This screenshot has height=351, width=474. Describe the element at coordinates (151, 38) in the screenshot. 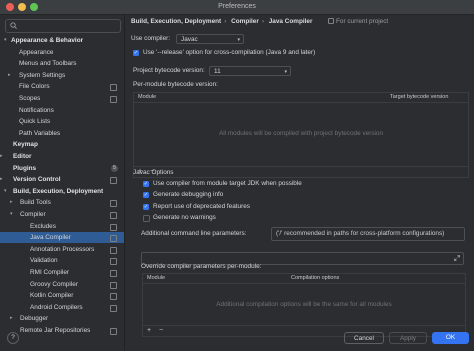

I see `use-compiler-label: Use compiler:` at that location.